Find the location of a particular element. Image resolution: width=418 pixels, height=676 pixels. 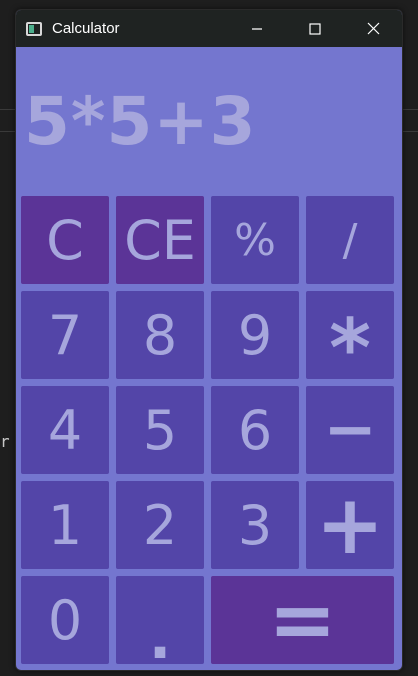

equals-button: = is located at coordinates (302, 620).